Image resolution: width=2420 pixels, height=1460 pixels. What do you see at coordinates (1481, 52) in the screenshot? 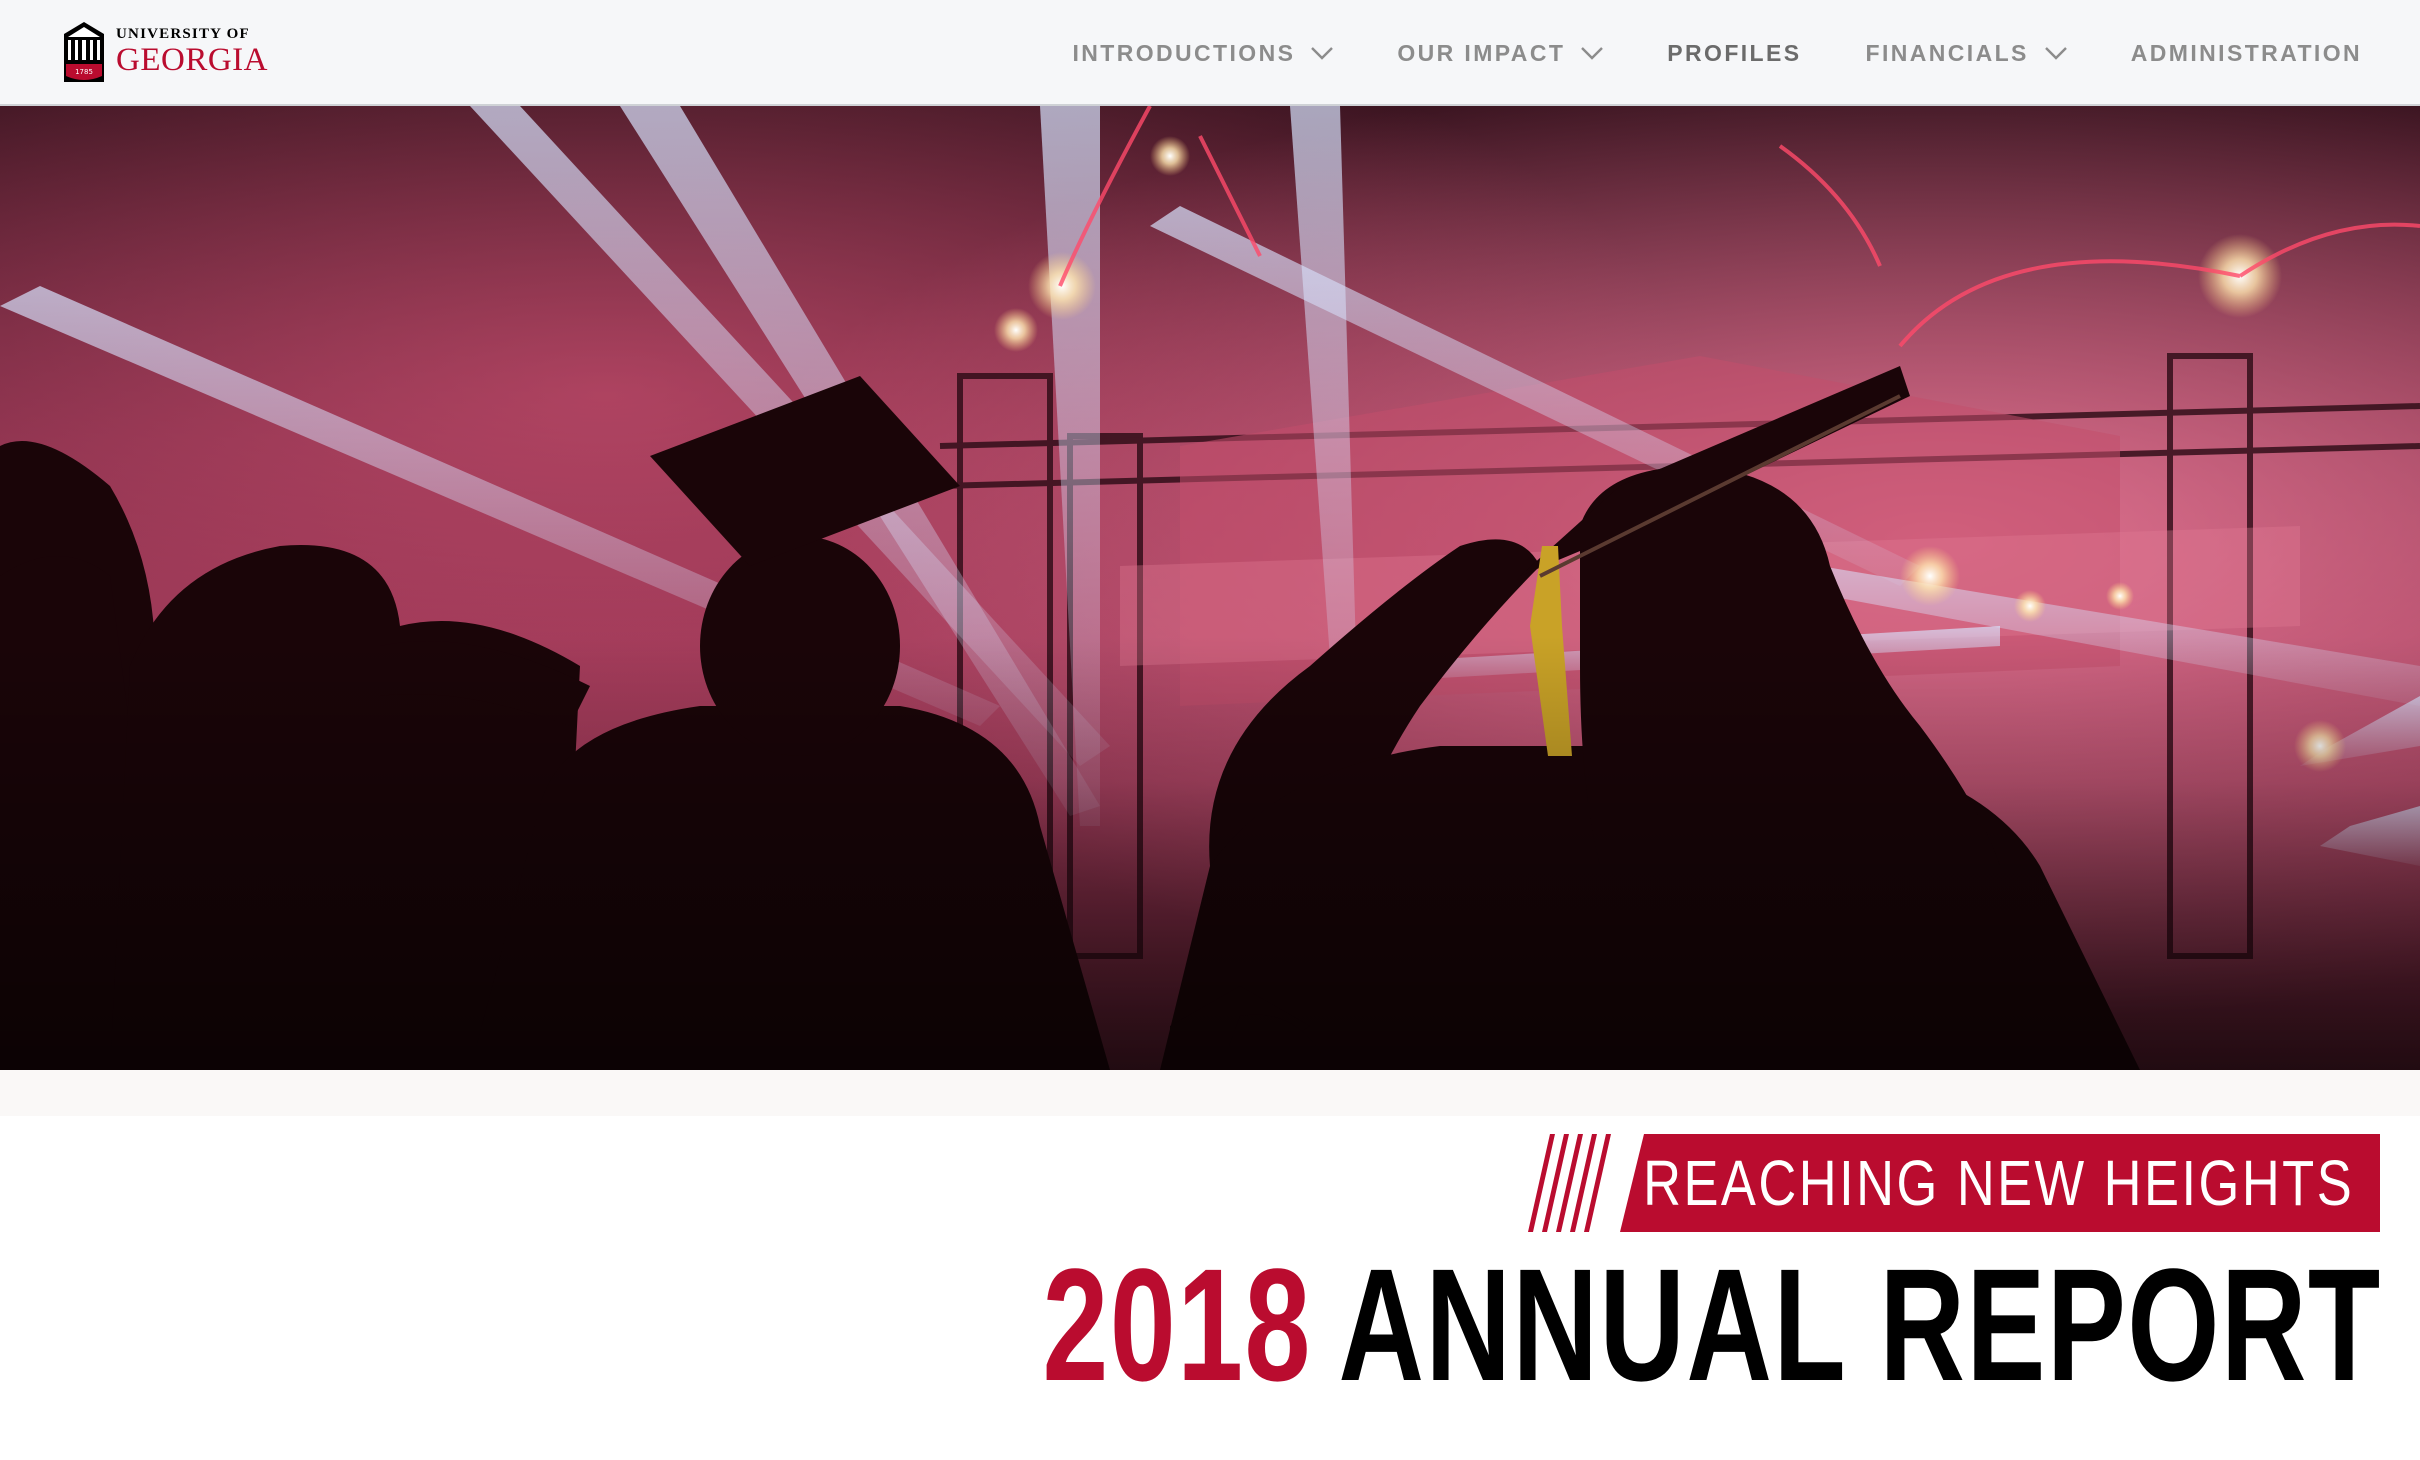
I see `nav-our-impact-label: OUR IMPACT` at bounding box center [1481, 52].